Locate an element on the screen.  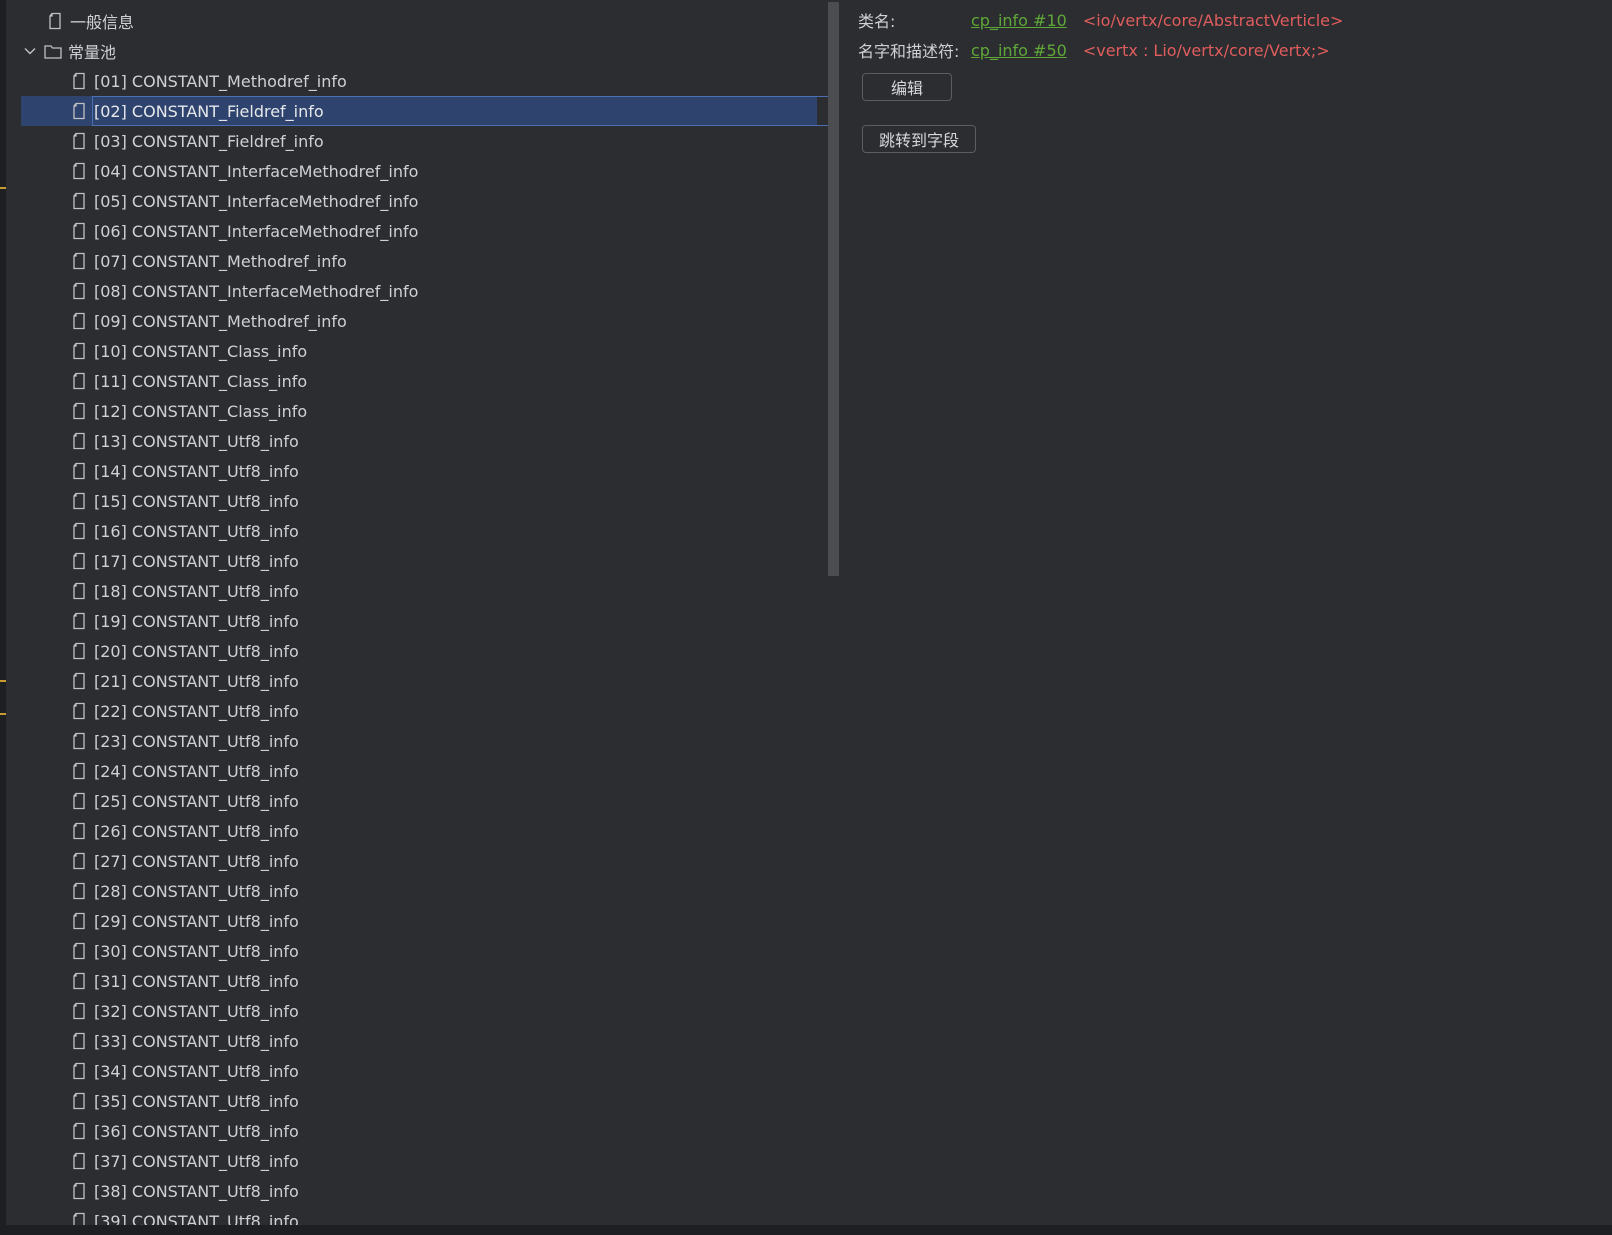
tree-item-label: [33] CONSTANT_Utf8_info is located at coordinates (196, 1041).